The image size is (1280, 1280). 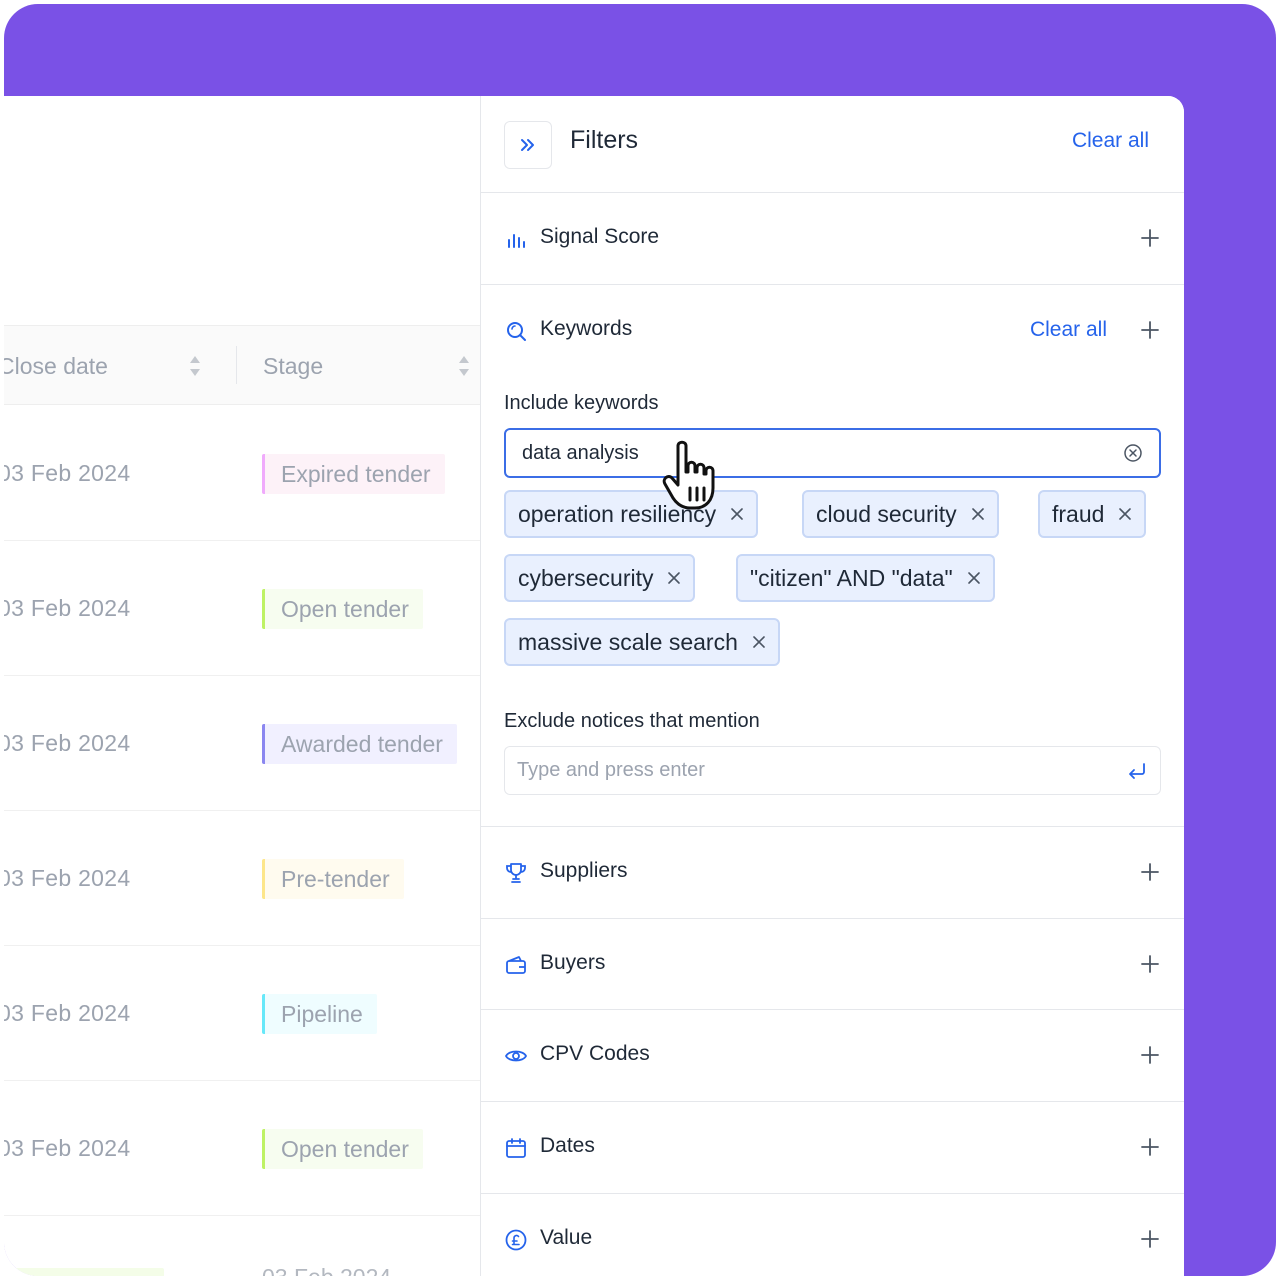 I want to click on wallet-icon, so click(x=516, y=965).